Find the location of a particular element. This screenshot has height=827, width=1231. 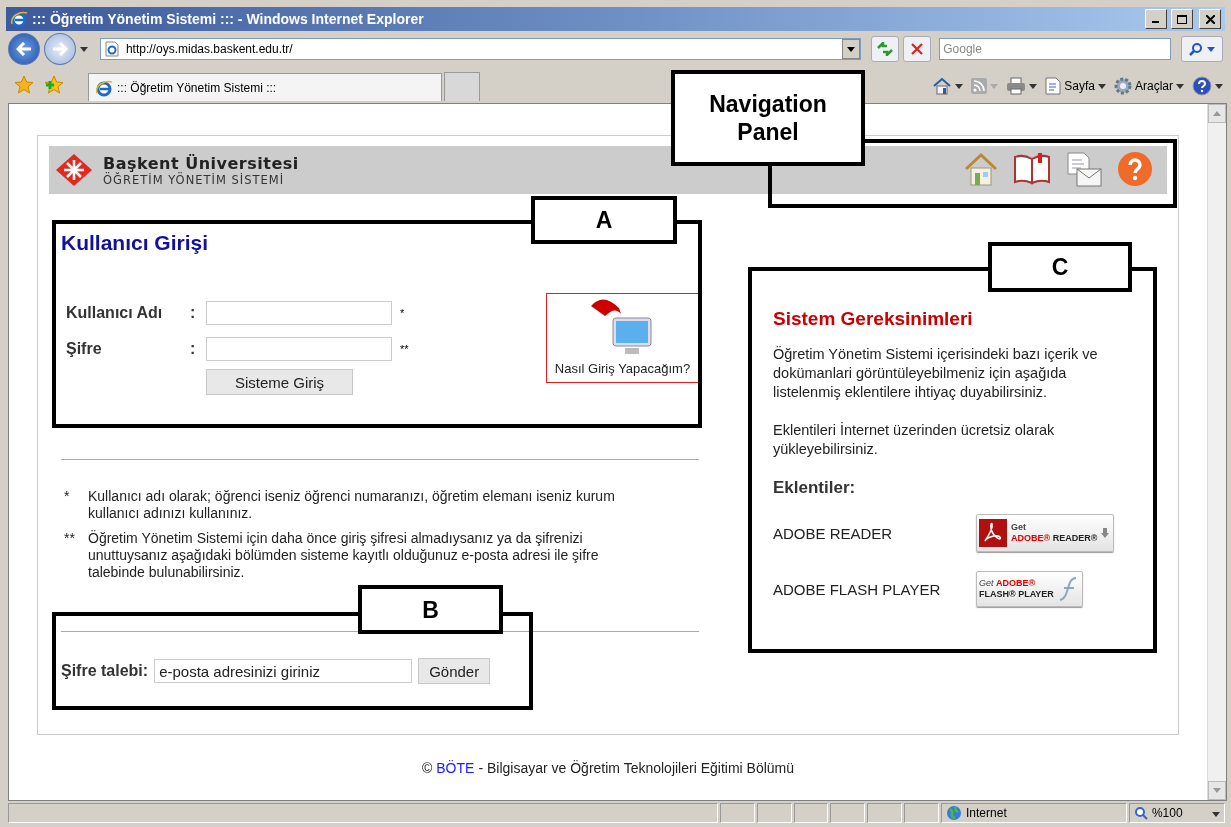

up-arrow-icon is located at coordinates (1217, 113).